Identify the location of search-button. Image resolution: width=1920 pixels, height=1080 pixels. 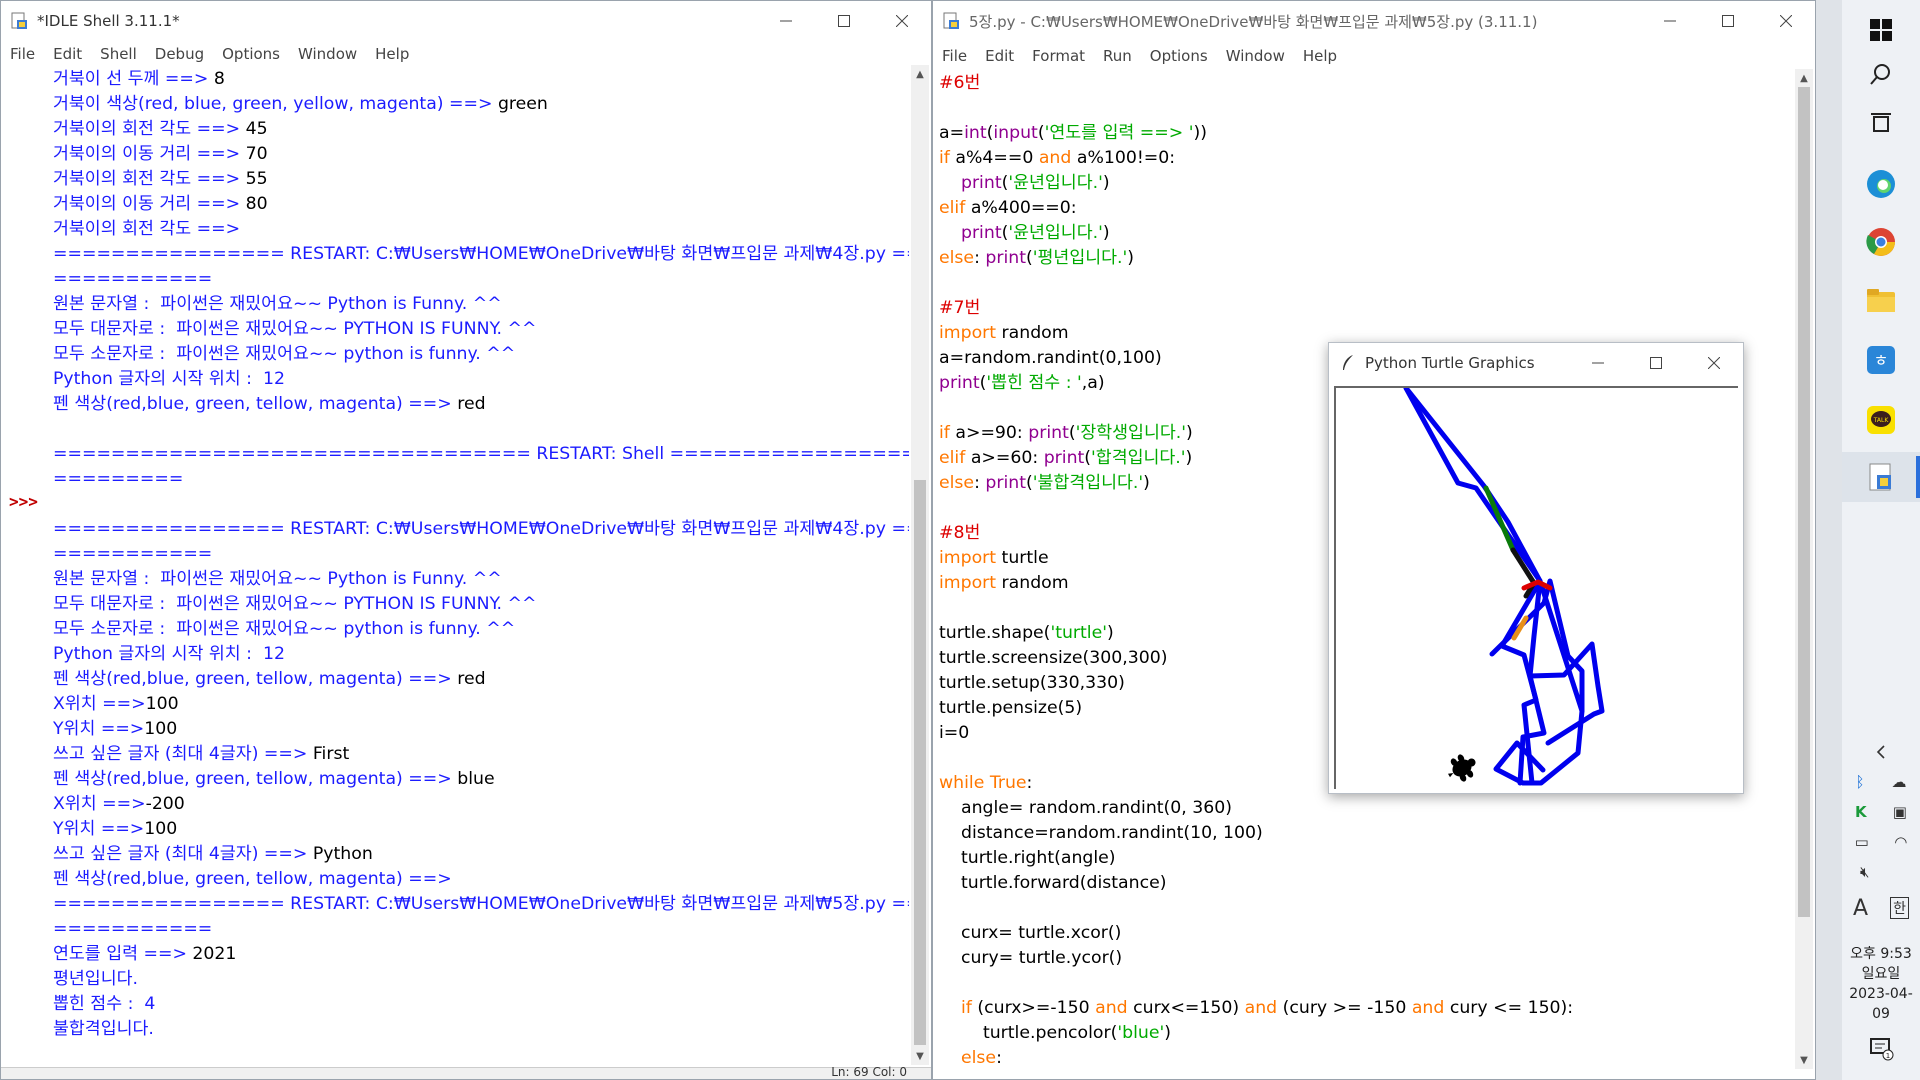
(1881, 74).